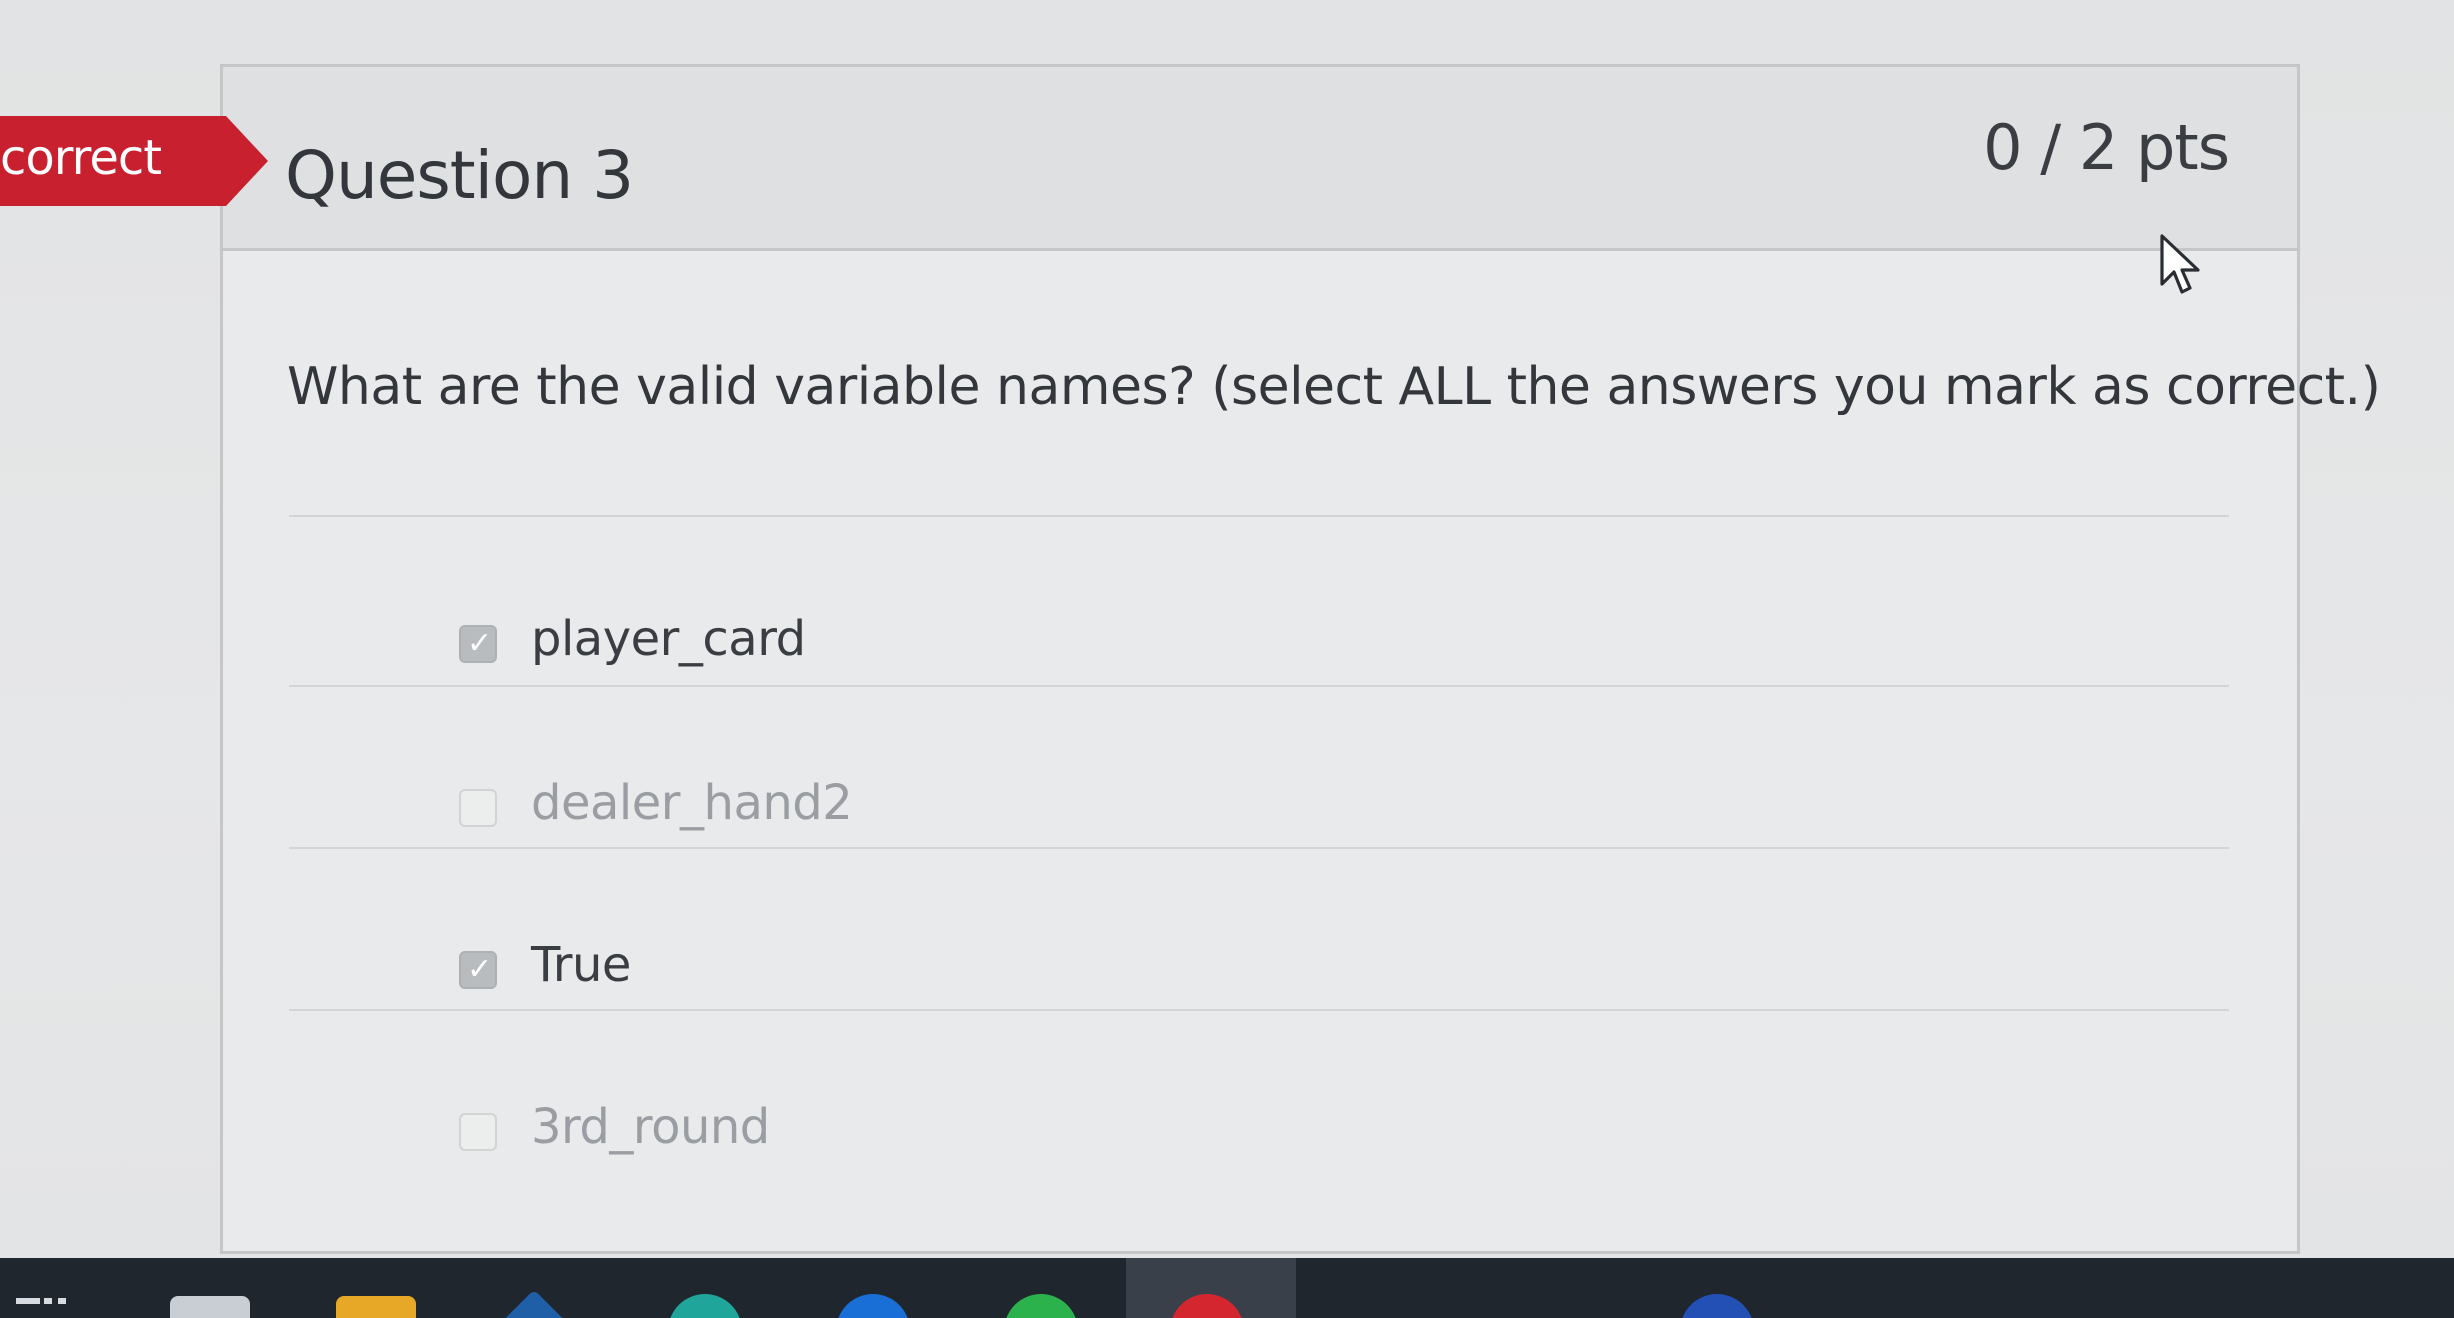 The image size is (2454, 1318). I want to click on answer-label: player_card, so click(668, 639).